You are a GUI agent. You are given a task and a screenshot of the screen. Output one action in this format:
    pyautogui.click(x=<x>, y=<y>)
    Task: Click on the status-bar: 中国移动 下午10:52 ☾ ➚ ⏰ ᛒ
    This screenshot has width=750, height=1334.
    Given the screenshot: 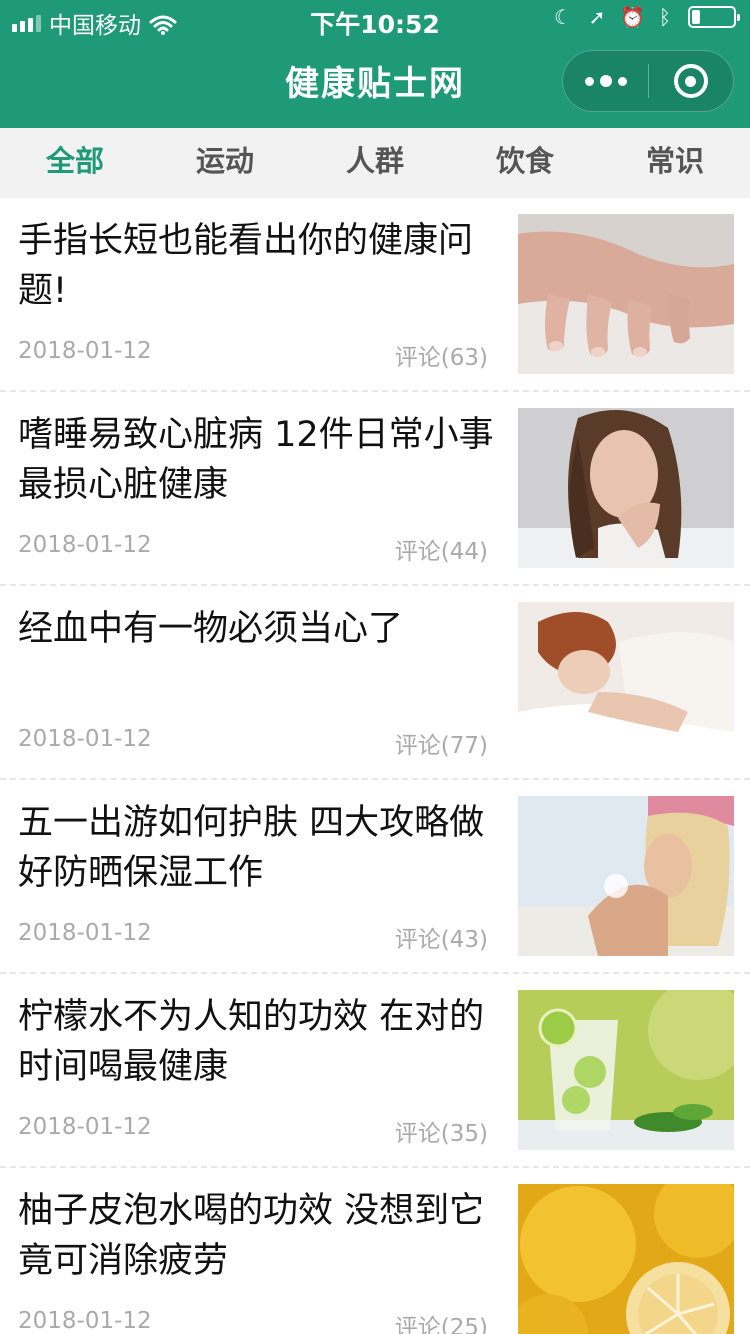 What is the action you would take?
    pyautogui.click(x=375, y=20)
    